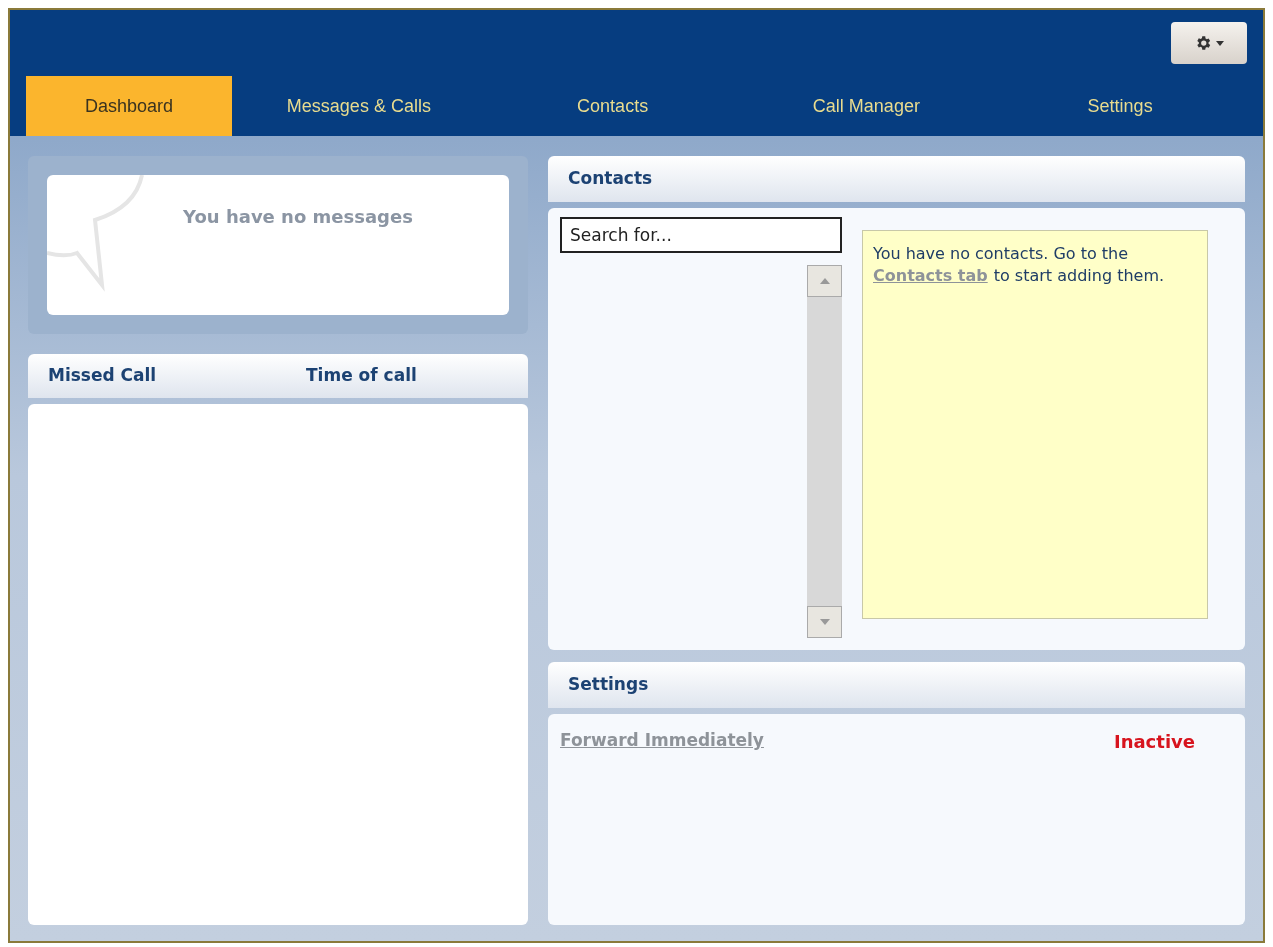  I want to click on nav-tab: Messages & Calls, so click(359, 106).